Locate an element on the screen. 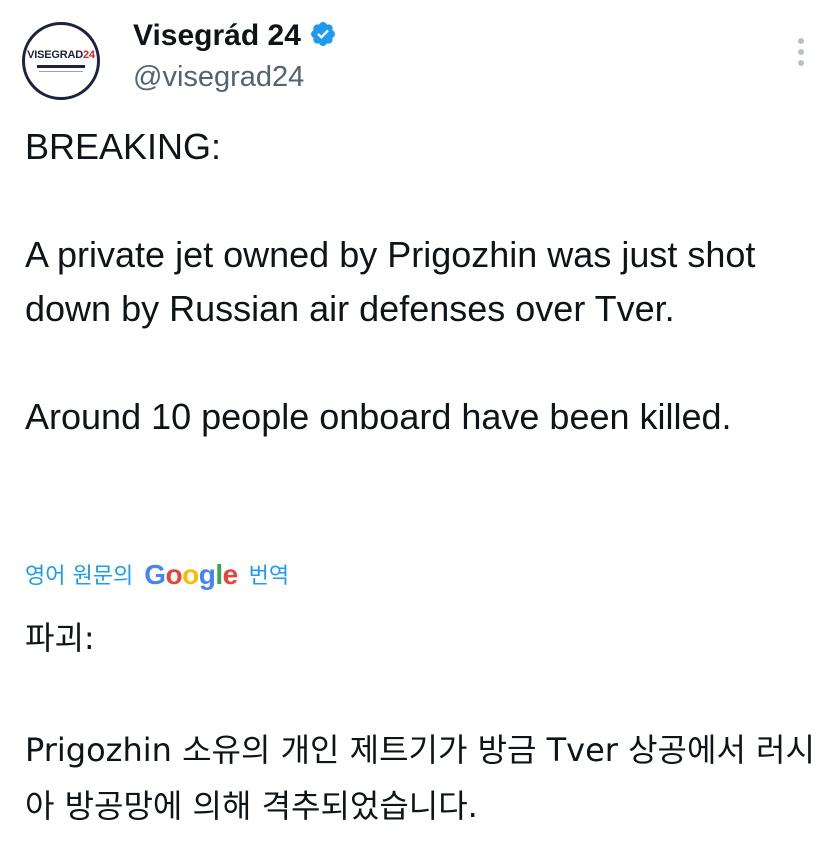 This screenshot has height=847, width=840. translated-by-google-link: 영어 원문의 Google 번역 is located at coordinates (157, 575).